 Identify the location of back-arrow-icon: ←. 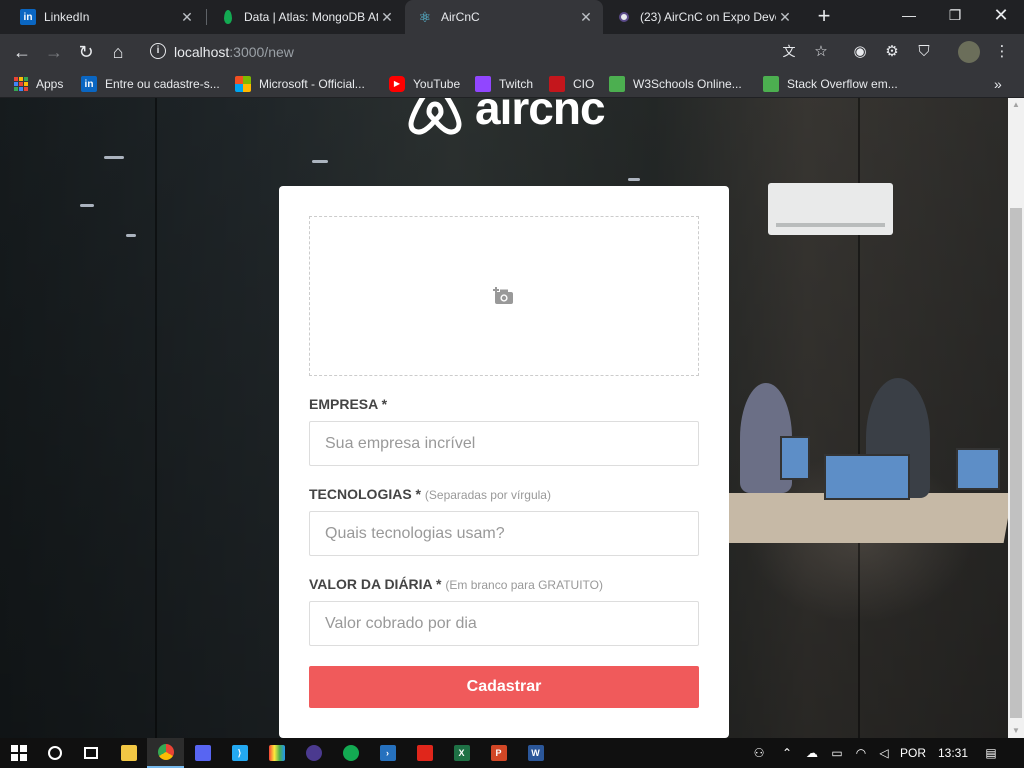
(22, 52).